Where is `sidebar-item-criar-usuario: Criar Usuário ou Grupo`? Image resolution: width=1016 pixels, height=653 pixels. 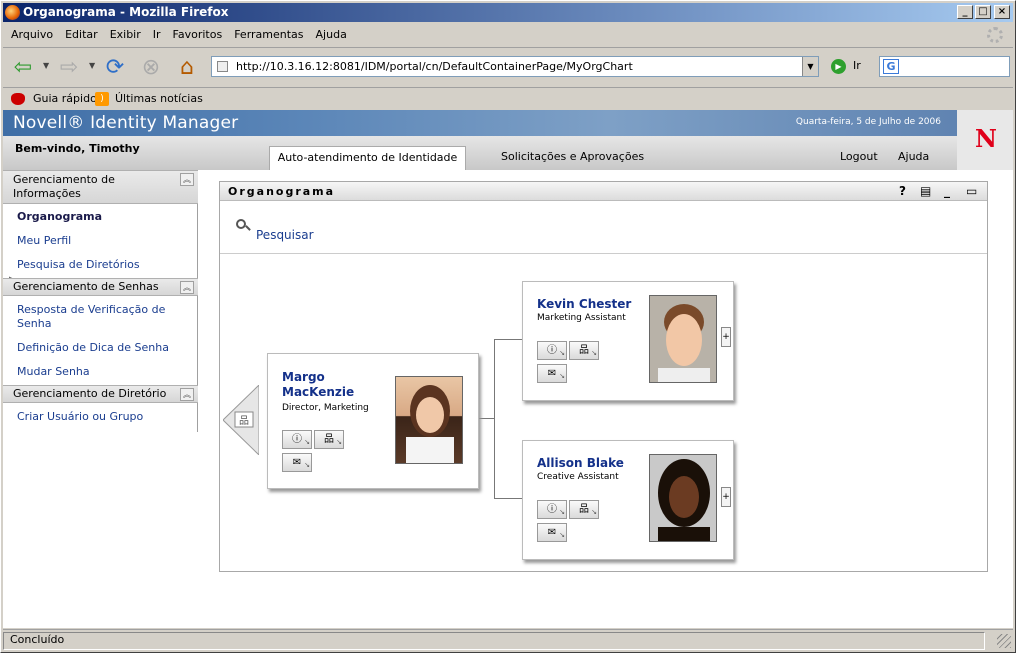 sidebar-item-criar-usuario: Criar Usuário ou Grupo is located at coordinates (80, 416).